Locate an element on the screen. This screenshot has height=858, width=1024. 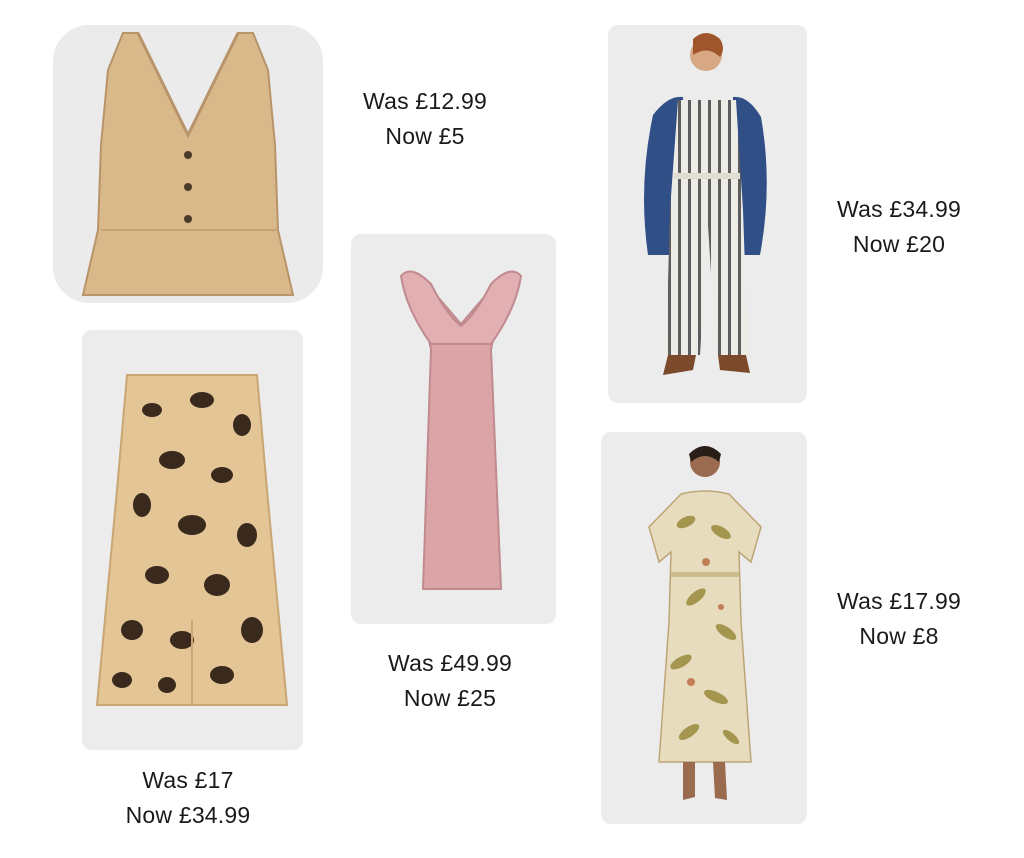
product-image-pink-dress is located at coordinates (453, 429).